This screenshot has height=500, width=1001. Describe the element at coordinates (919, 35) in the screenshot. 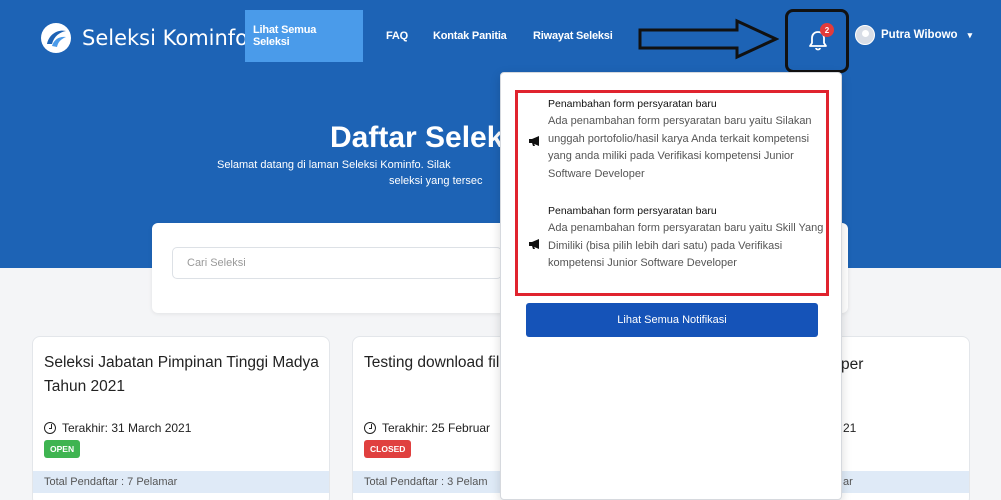

I see `user-name: Putra Wibowo` at that location.